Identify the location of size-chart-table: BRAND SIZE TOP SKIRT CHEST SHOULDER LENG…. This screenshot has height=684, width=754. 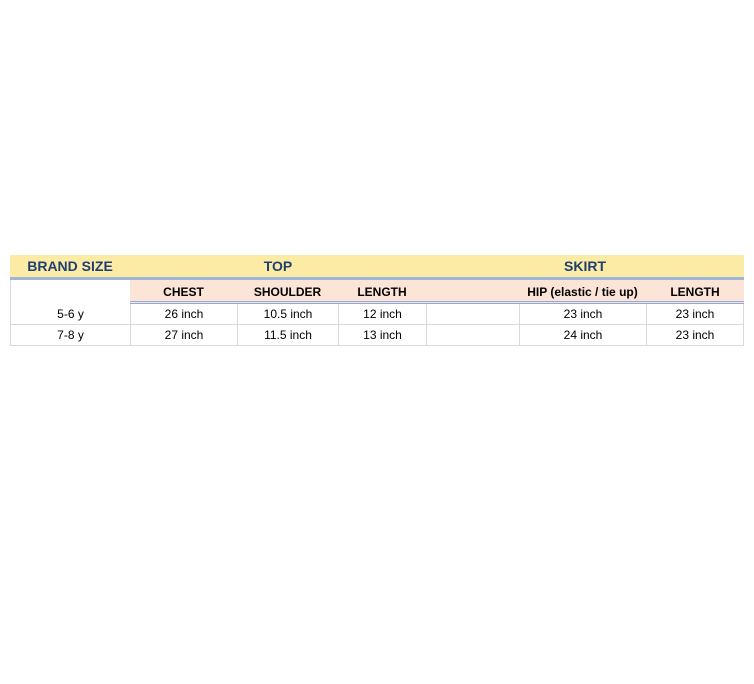
(377, 300).